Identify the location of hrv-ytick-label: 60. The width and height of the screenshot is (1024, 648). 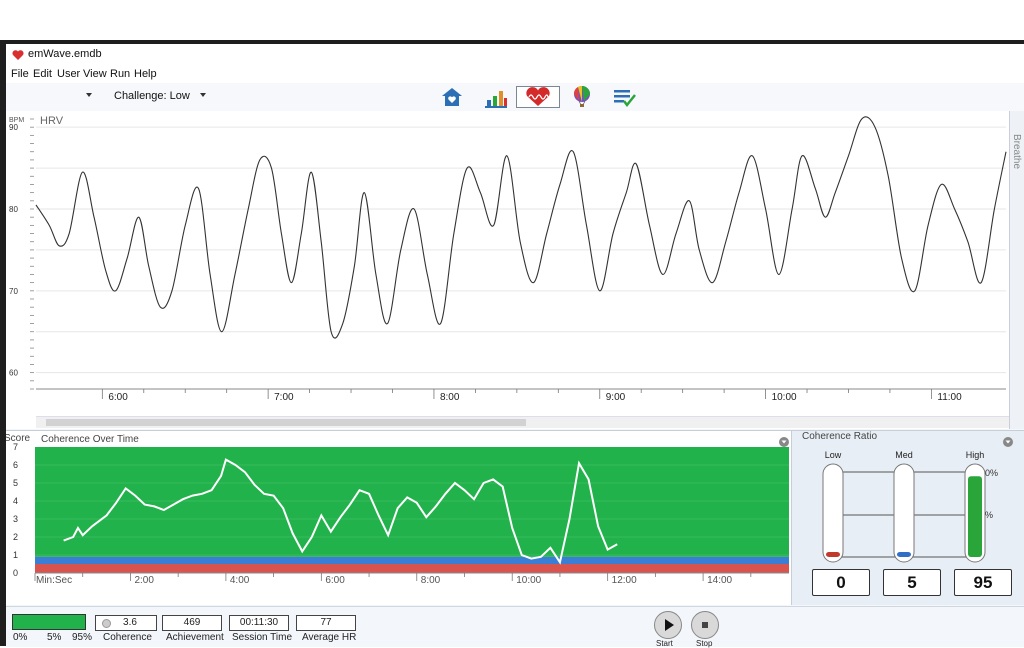
(13, 373).